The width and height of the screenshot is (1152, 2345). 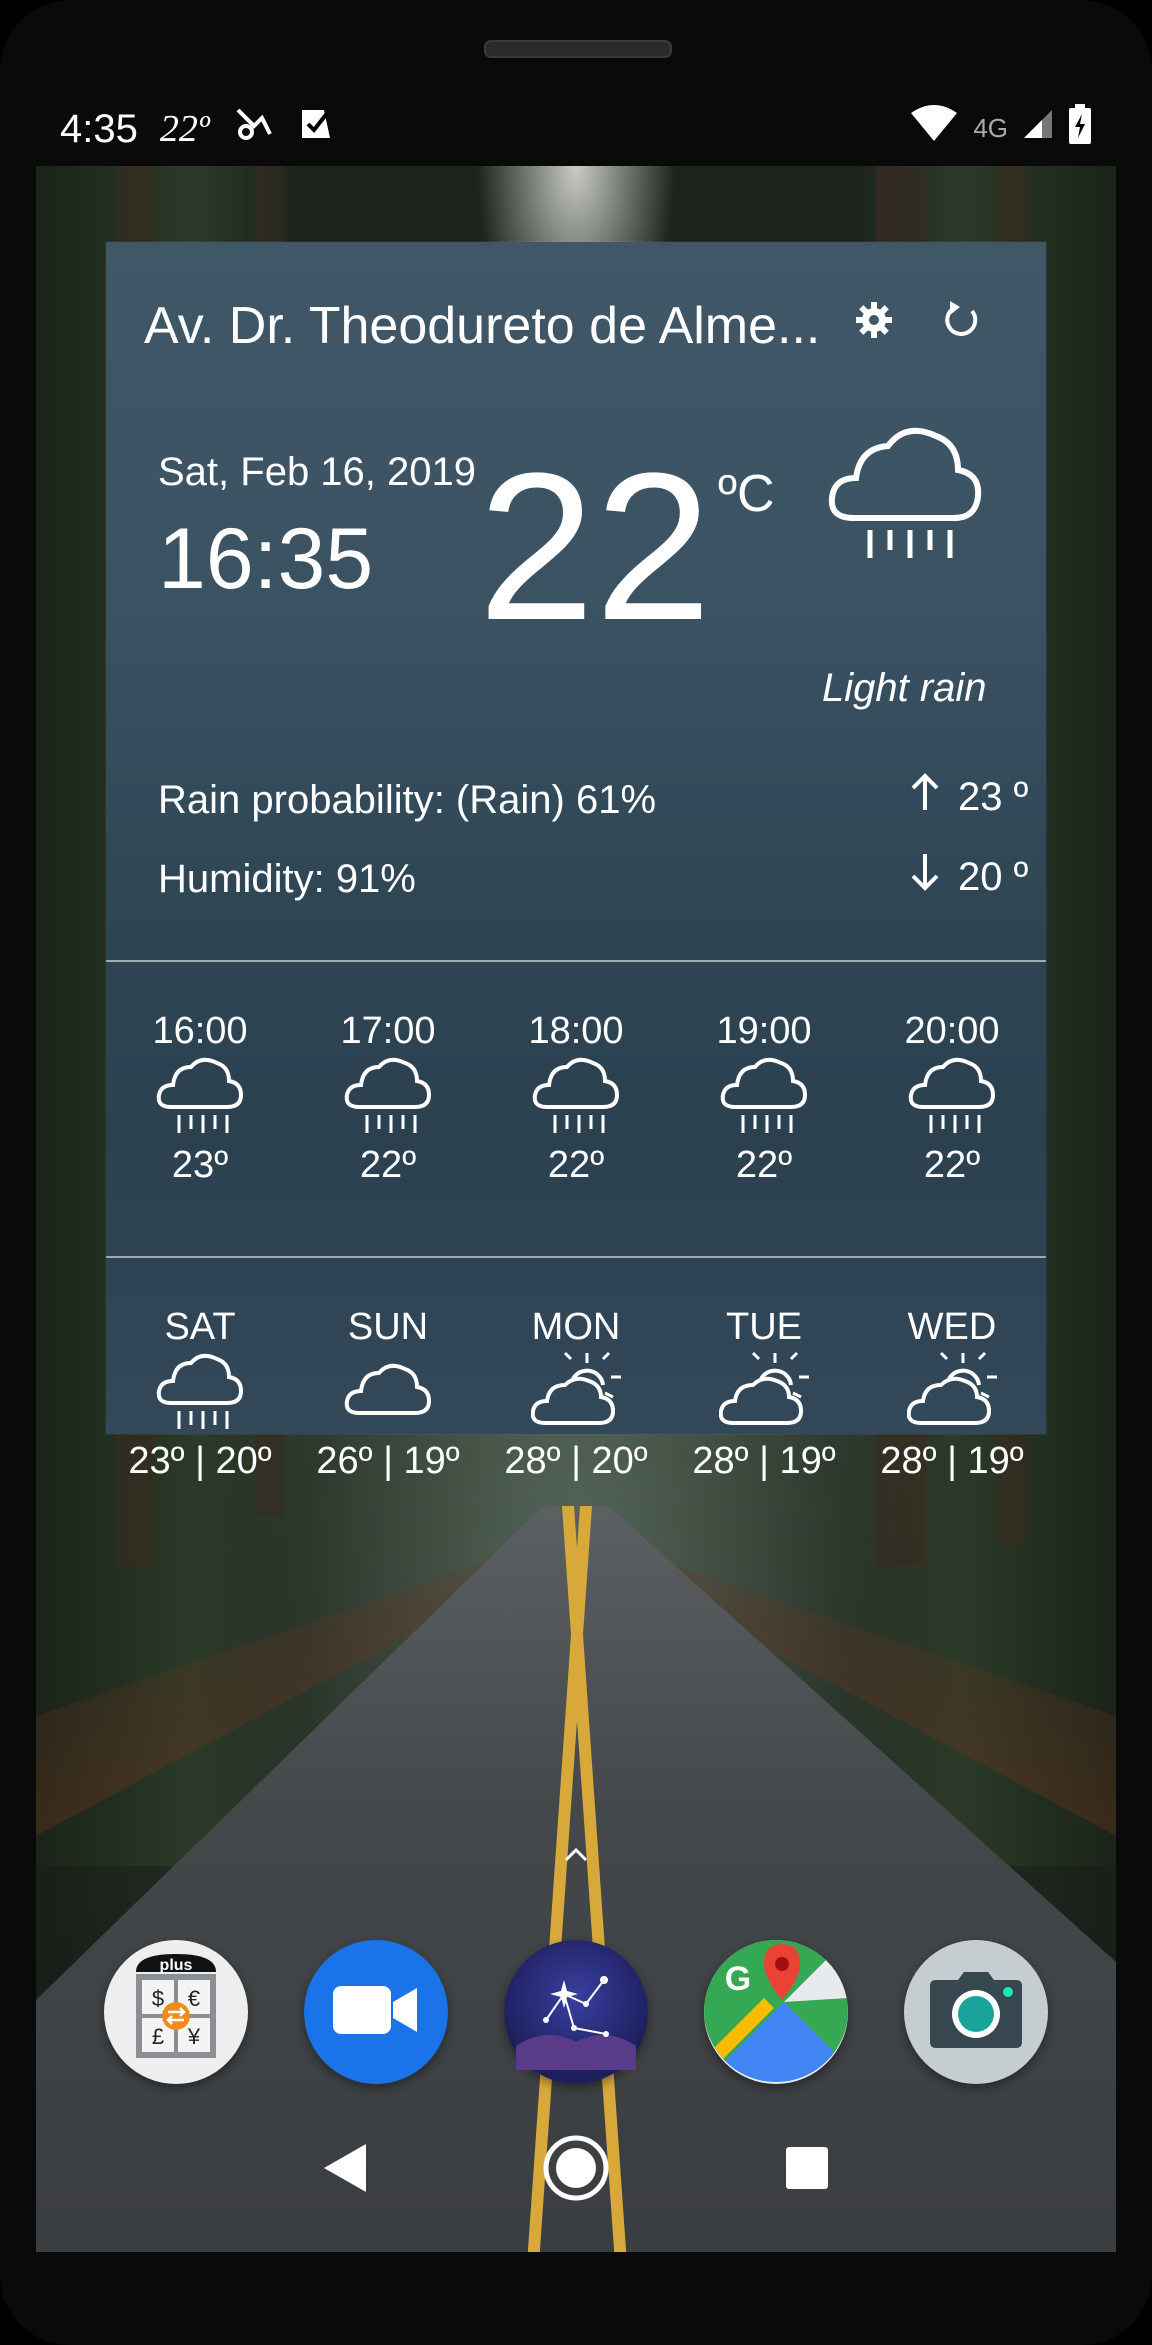 I want to click on daily-day: SUN, so click(x=388, y=1327).